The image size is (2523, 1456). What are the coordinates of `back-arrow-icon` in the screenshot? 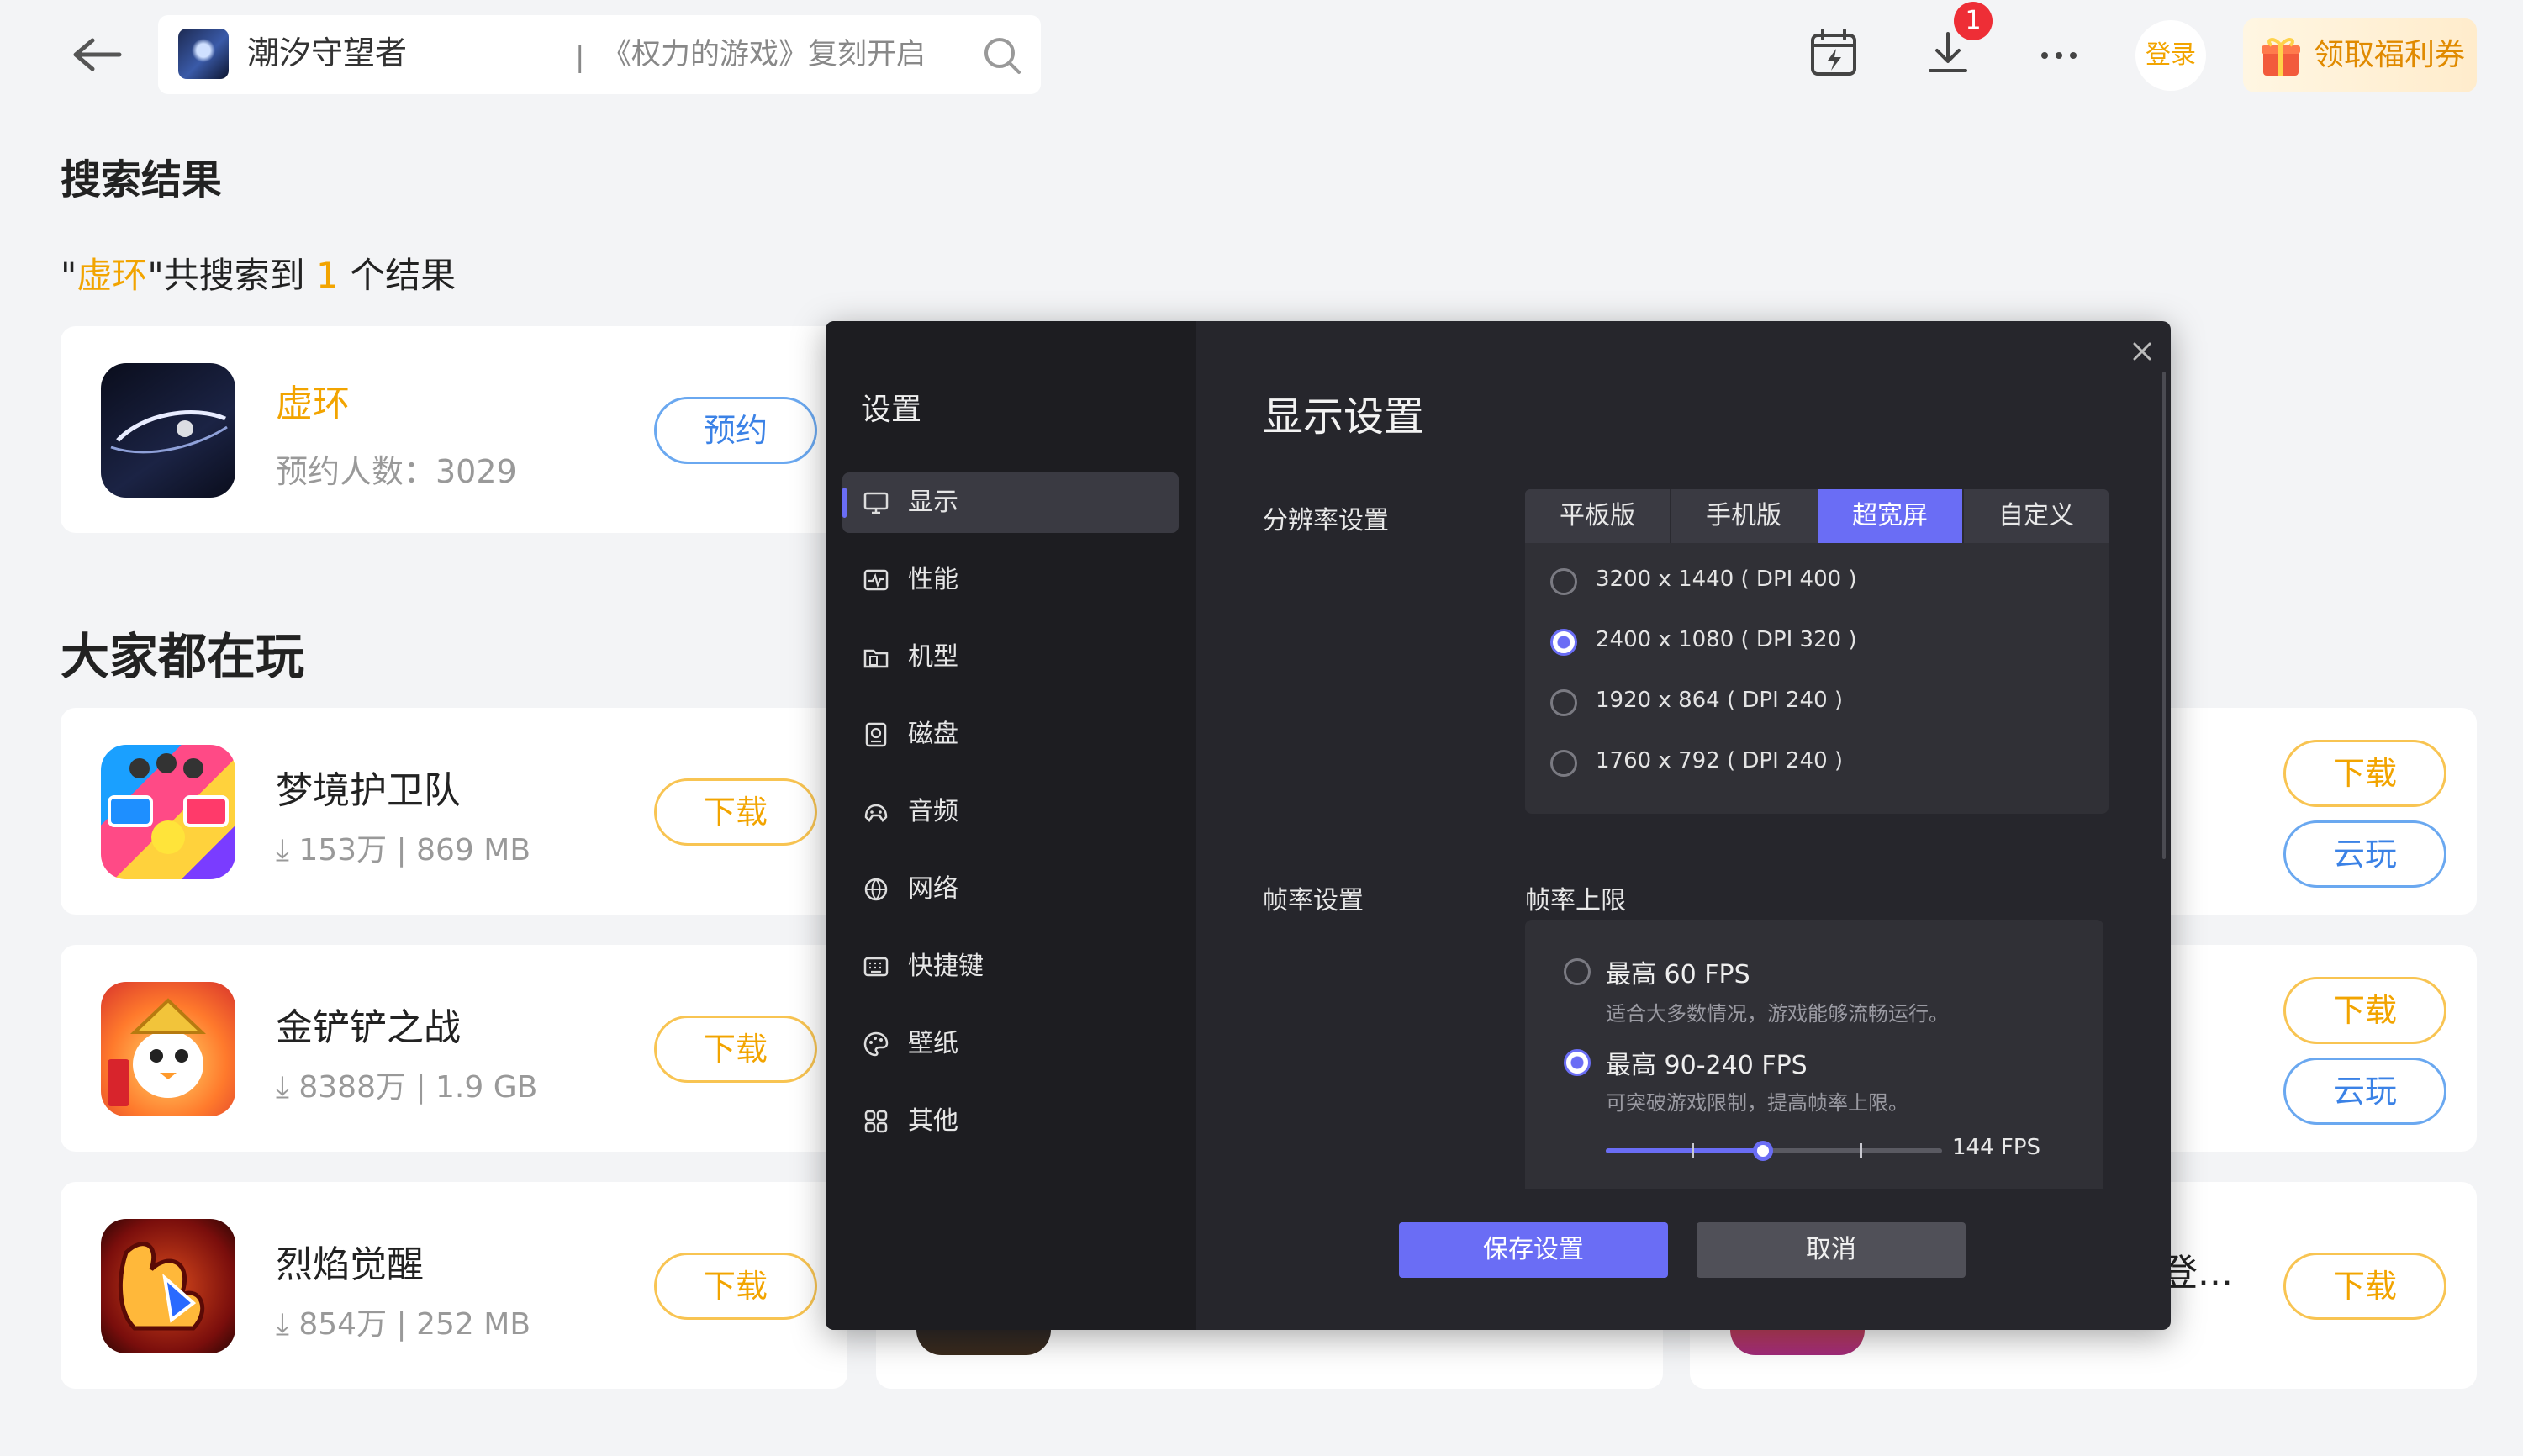 It's located at (96, 55).